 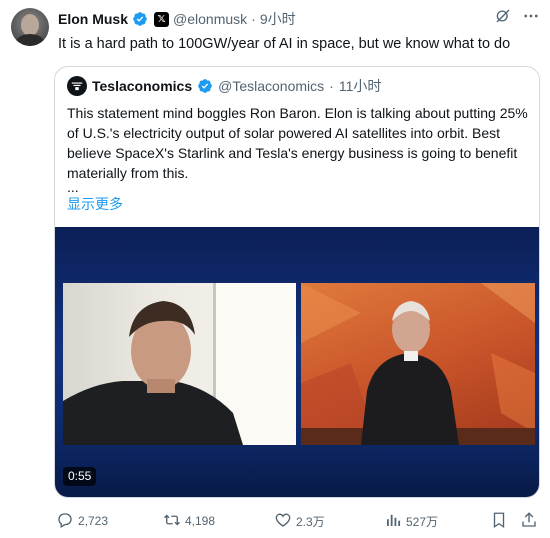 I want to click on reply-count: 2,723, so click(x=93, y=521).